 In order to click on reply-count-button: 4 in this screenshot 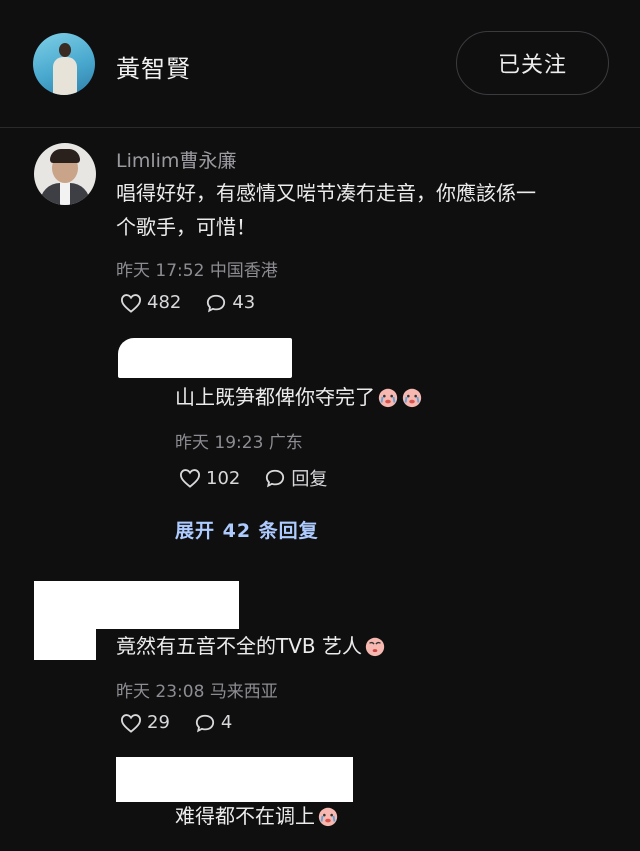, I will do `click(213, 722)`.